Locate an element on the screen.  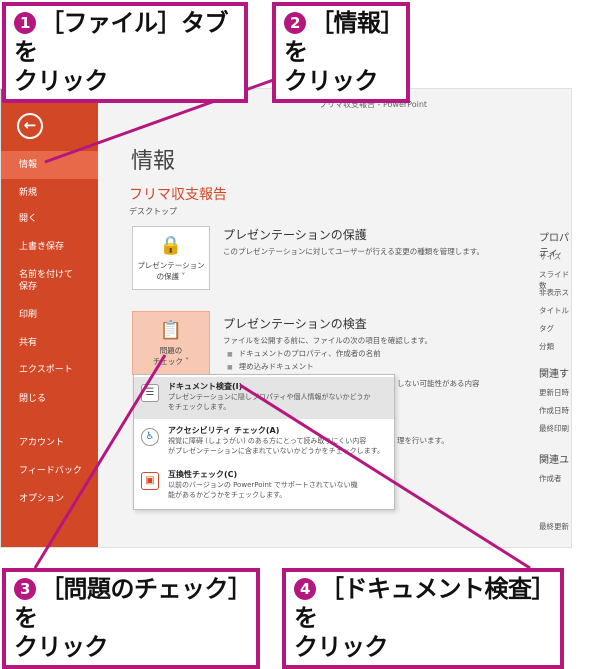
menu-item-desc: がプレゼンテーションに含まれていないかどうかをチェックします。 is located at coordinates (276, 451).